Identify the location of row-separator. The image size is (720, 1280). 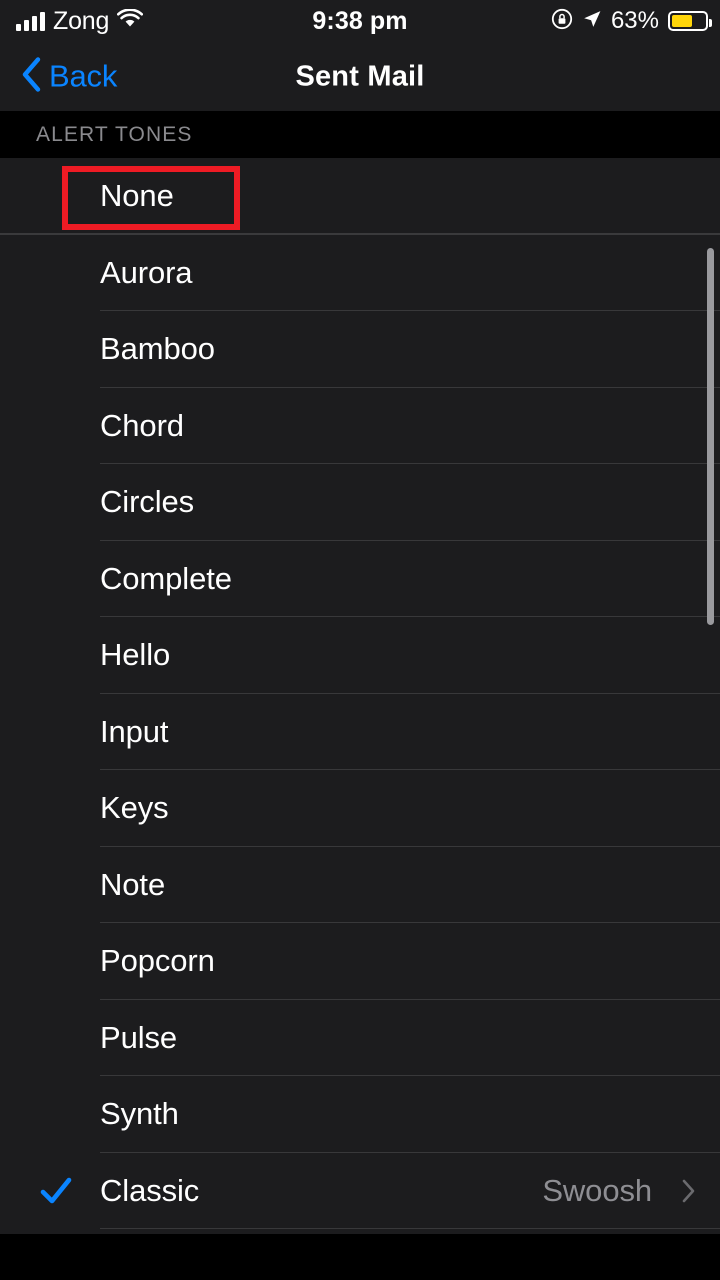
(410, 1228).